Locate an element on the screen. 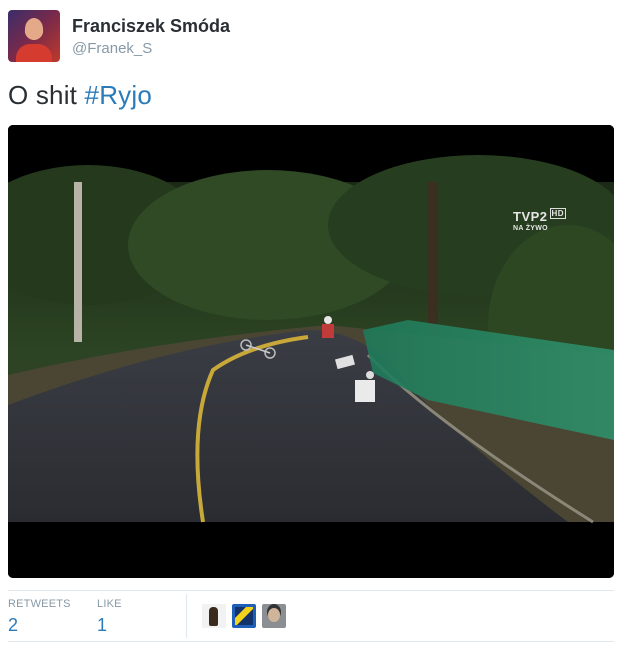  retweets-label: RETWEETS is located at coordinates (39, 604).